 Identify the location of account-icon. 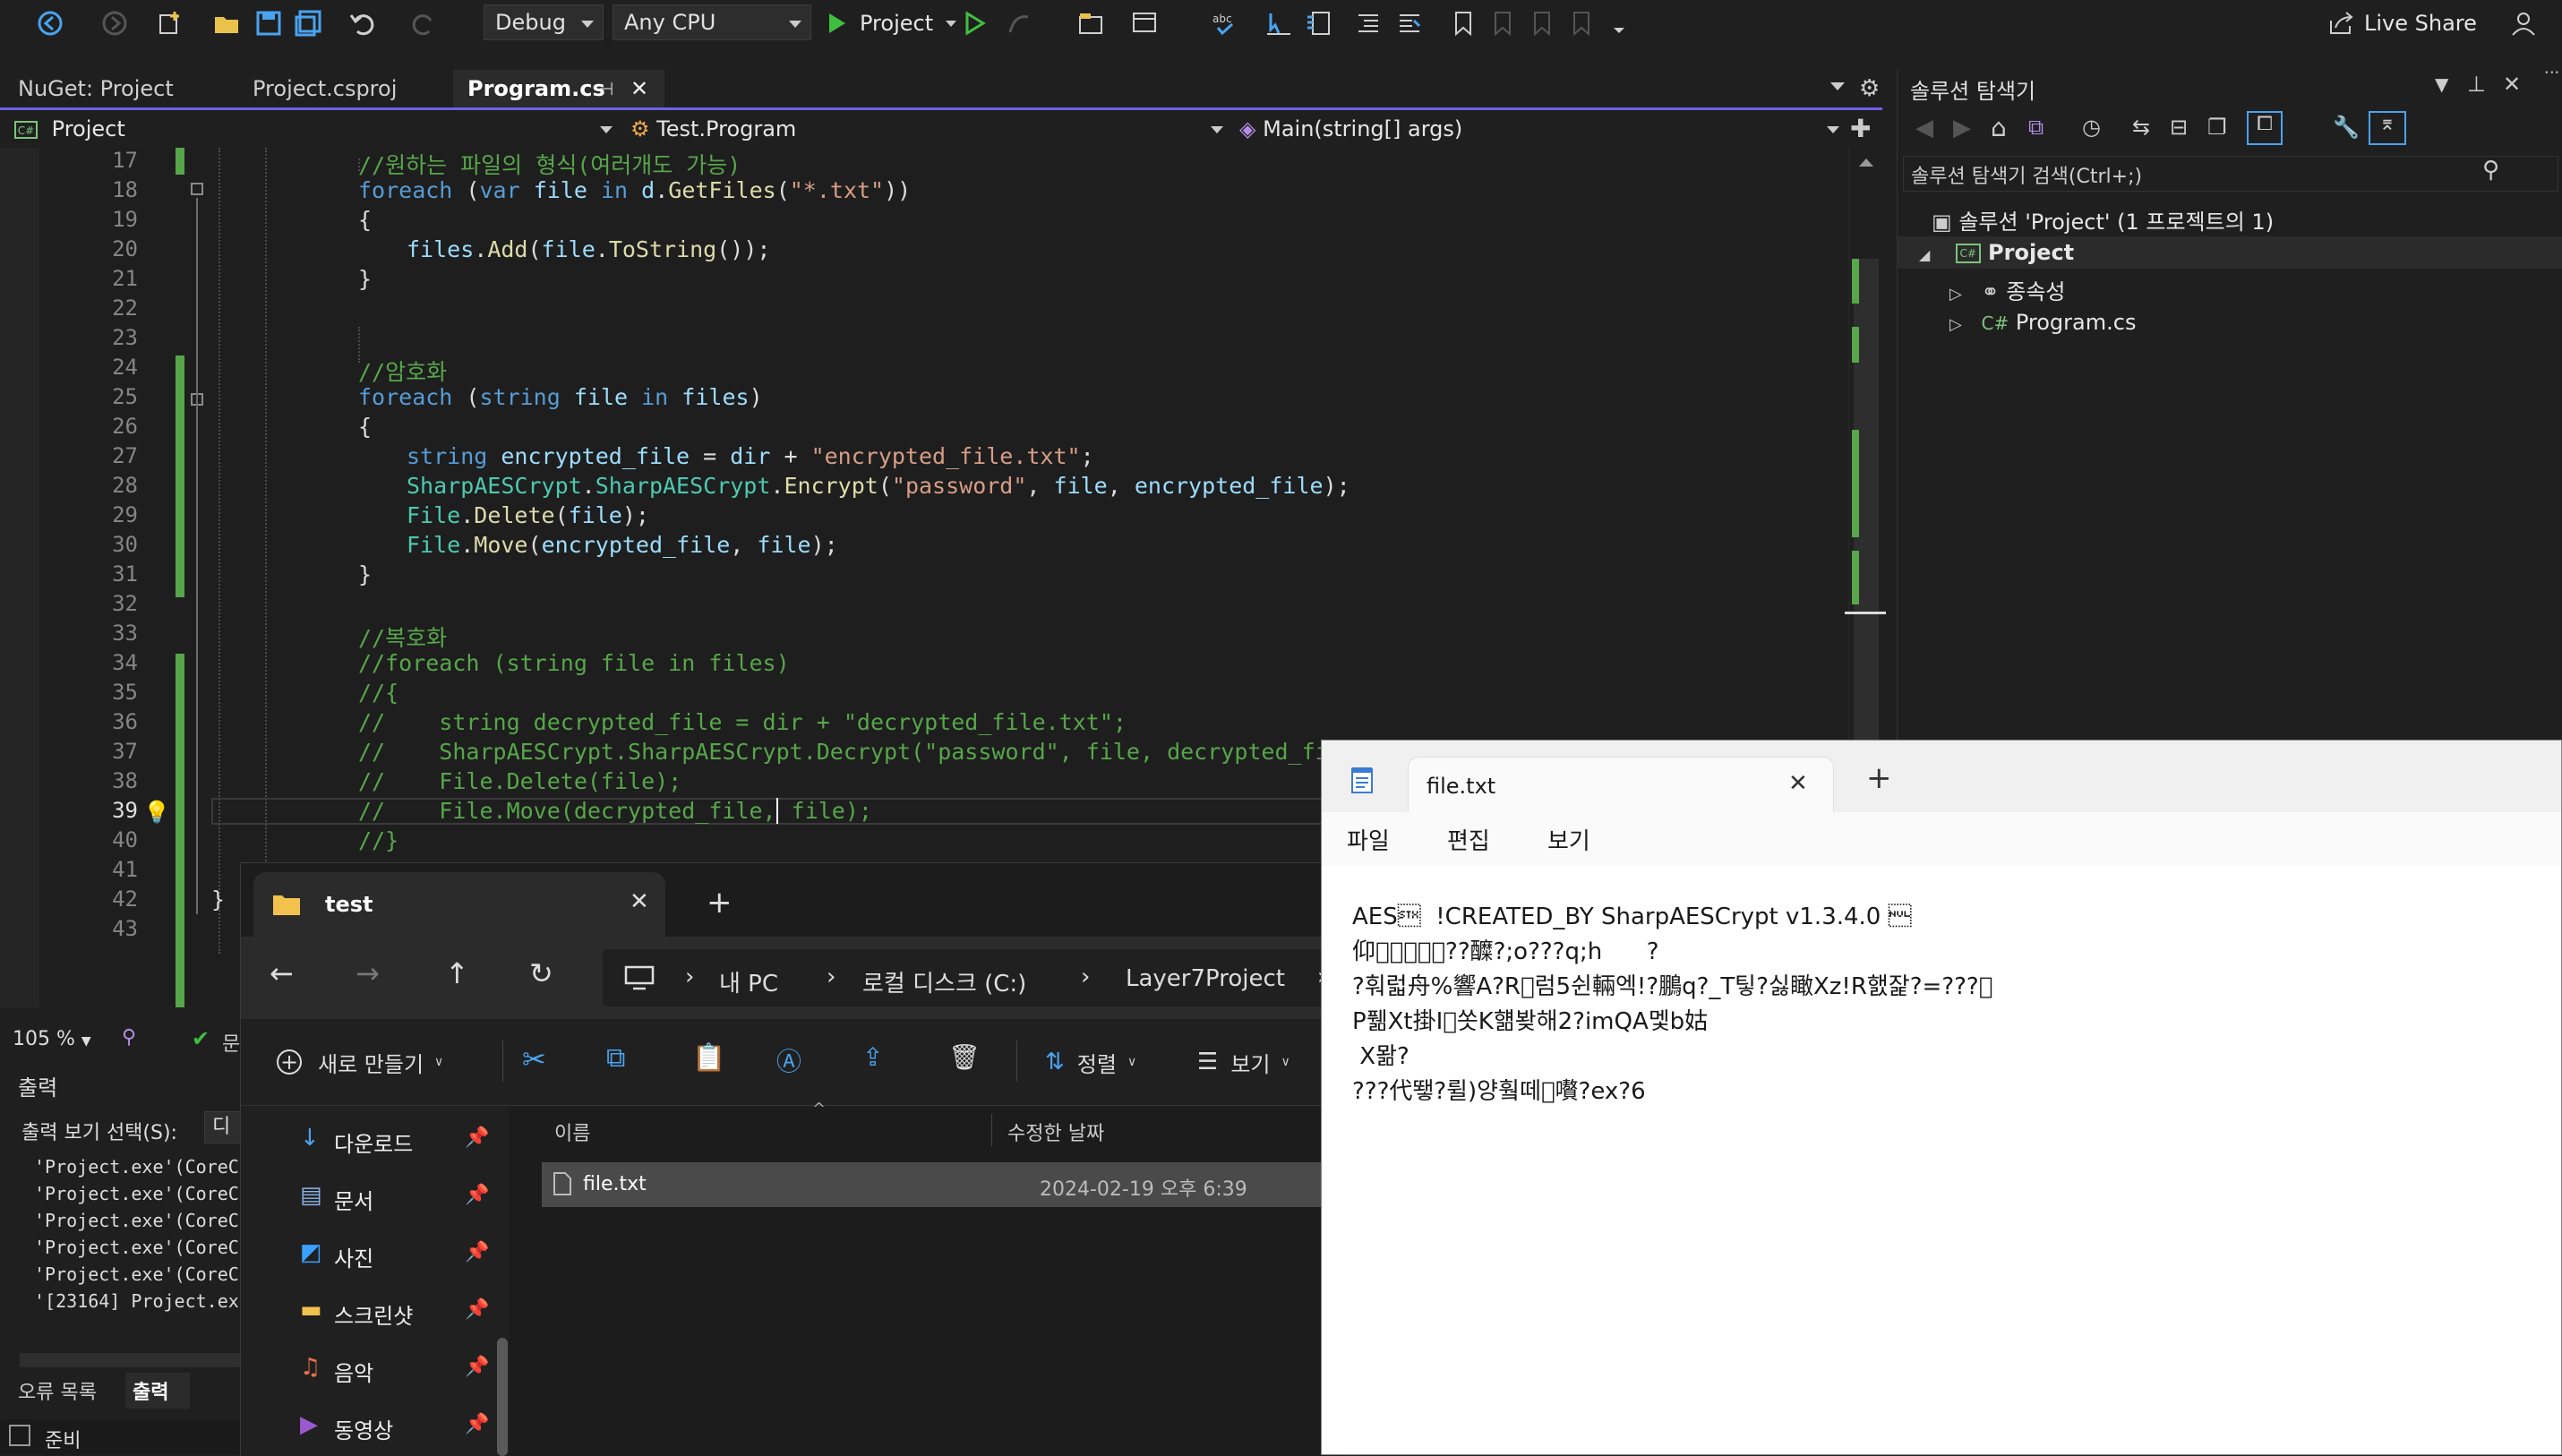
(2523, 23).